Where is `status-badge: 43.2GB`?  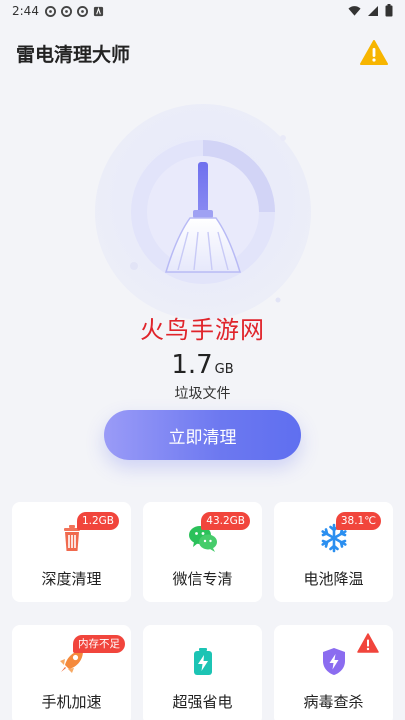 status-badge: 43.2GB is located at coordinates (225, 521).